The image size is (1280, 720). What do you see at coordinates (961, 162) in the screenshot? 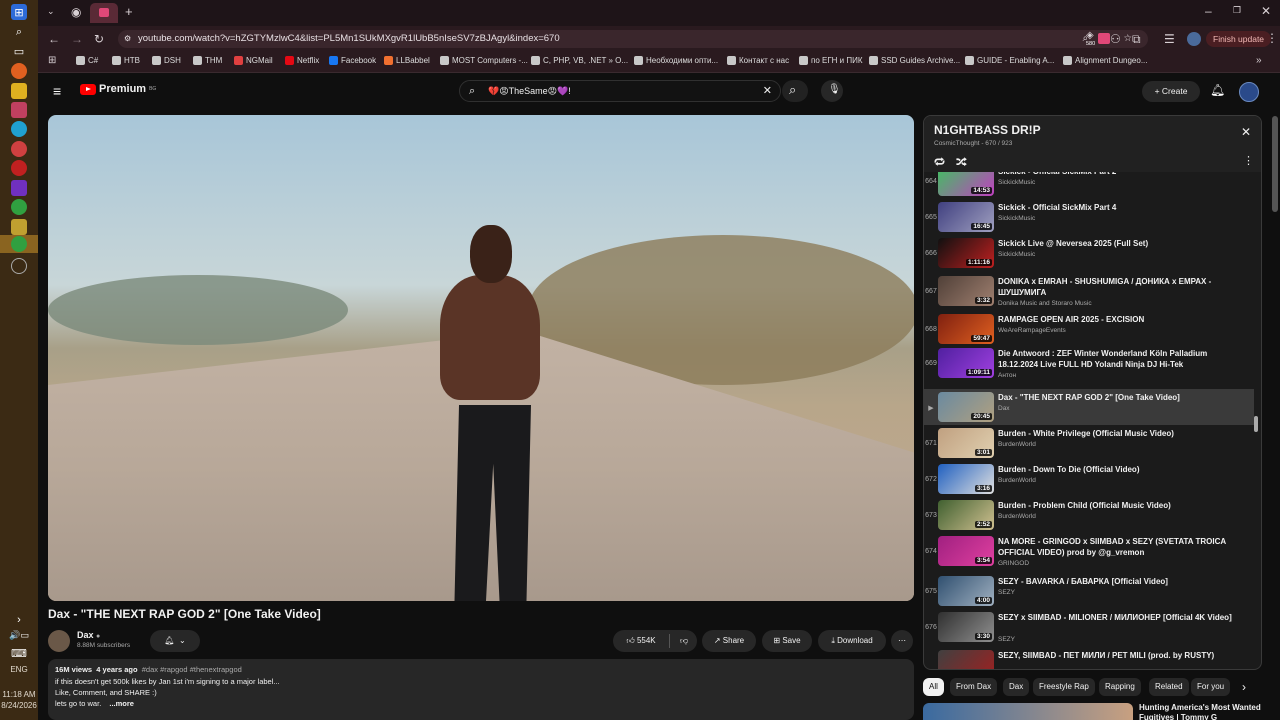
I see `shuffle-icon: 🔀︎` at bounding box center [961, 162].